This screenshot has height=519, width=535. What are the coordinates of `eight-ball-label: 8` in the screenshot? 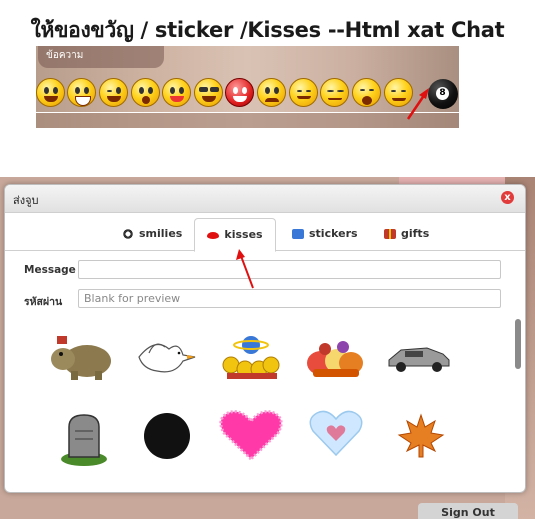 It's located at (442, 93).